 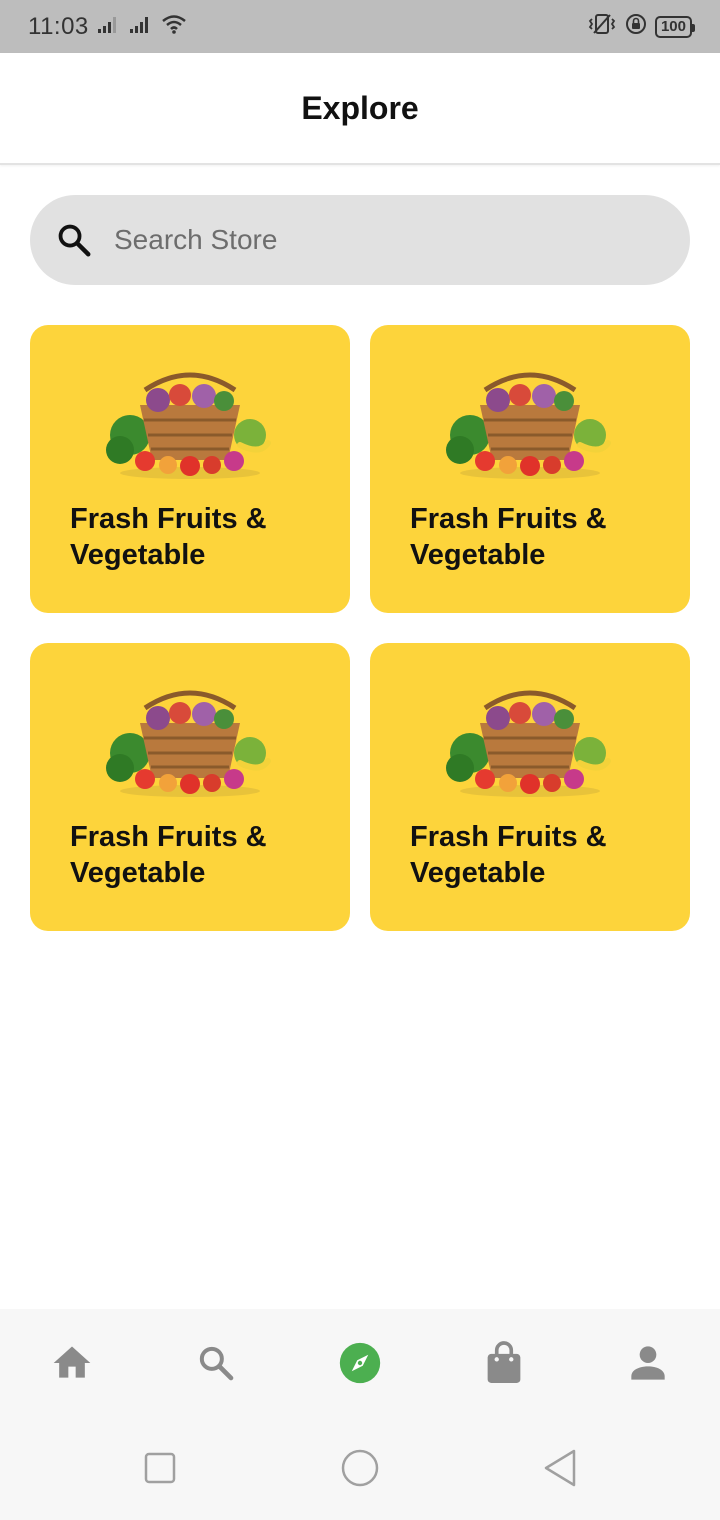 I want to click on back-triangle-icon, so click(x=560, y=1470).